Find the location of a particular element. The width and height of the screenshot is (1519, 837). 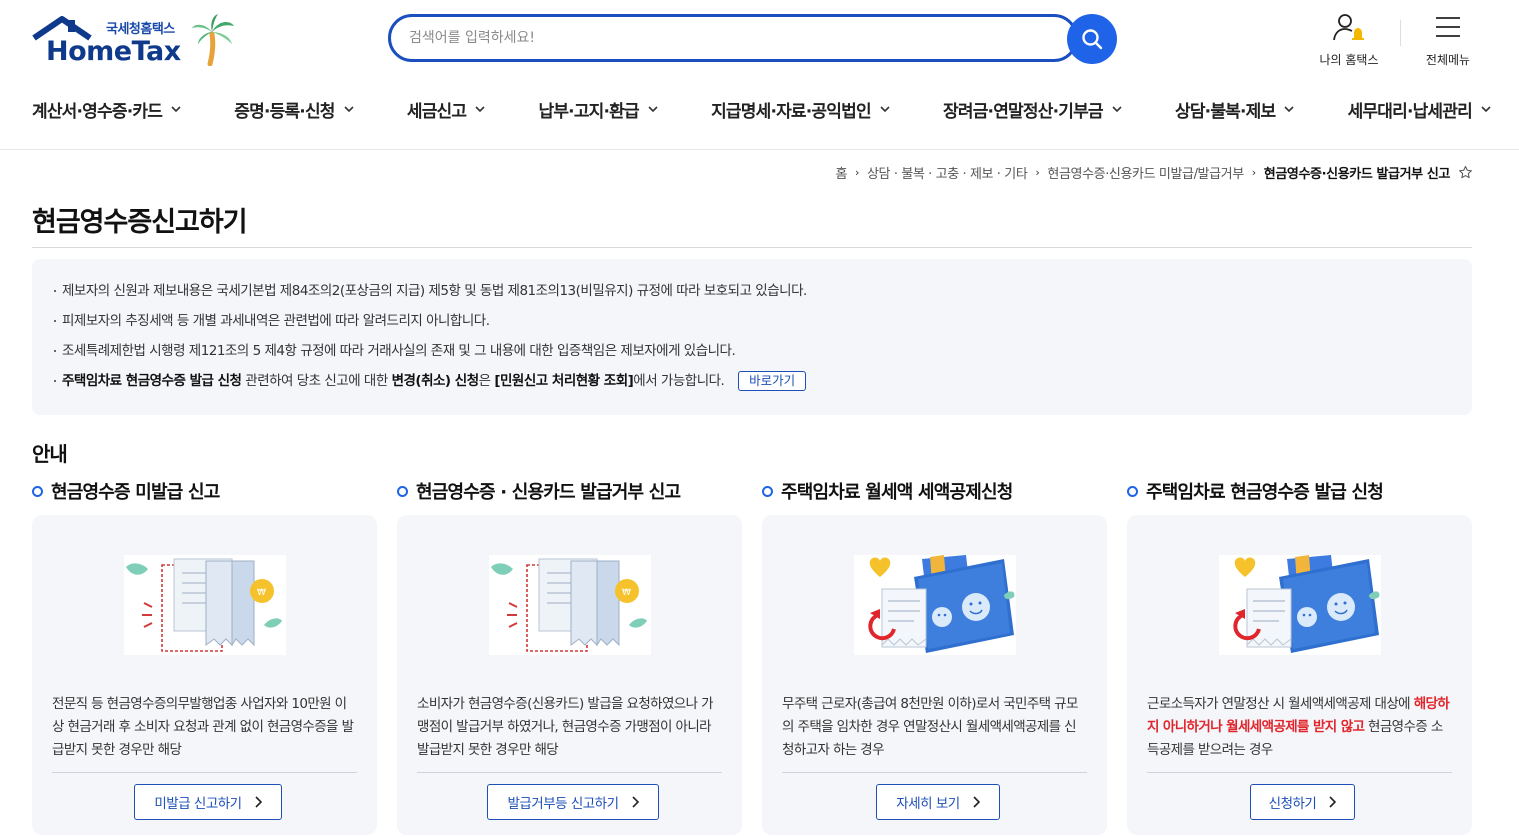

title-divider is located at coordinates (752, 247).